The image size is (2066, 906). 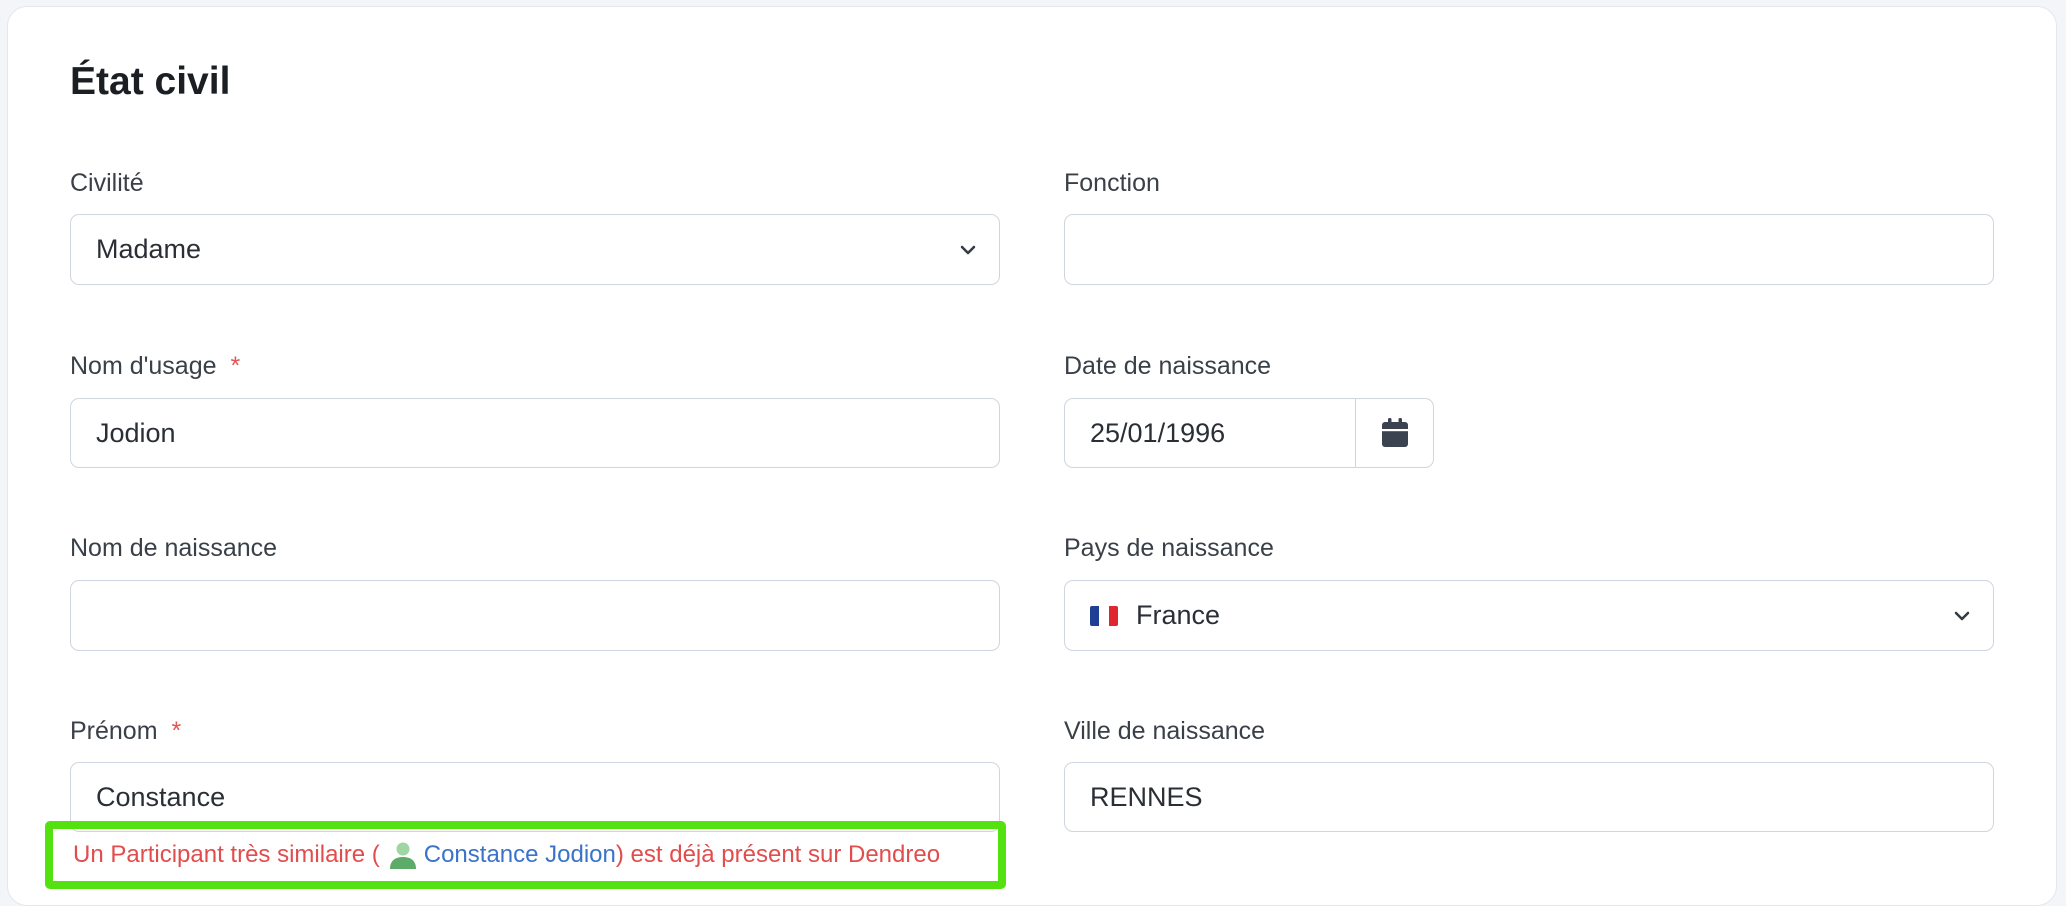 I want to click on warning-text-before: Un Participant très similaire (, so click(x=226, y=854).